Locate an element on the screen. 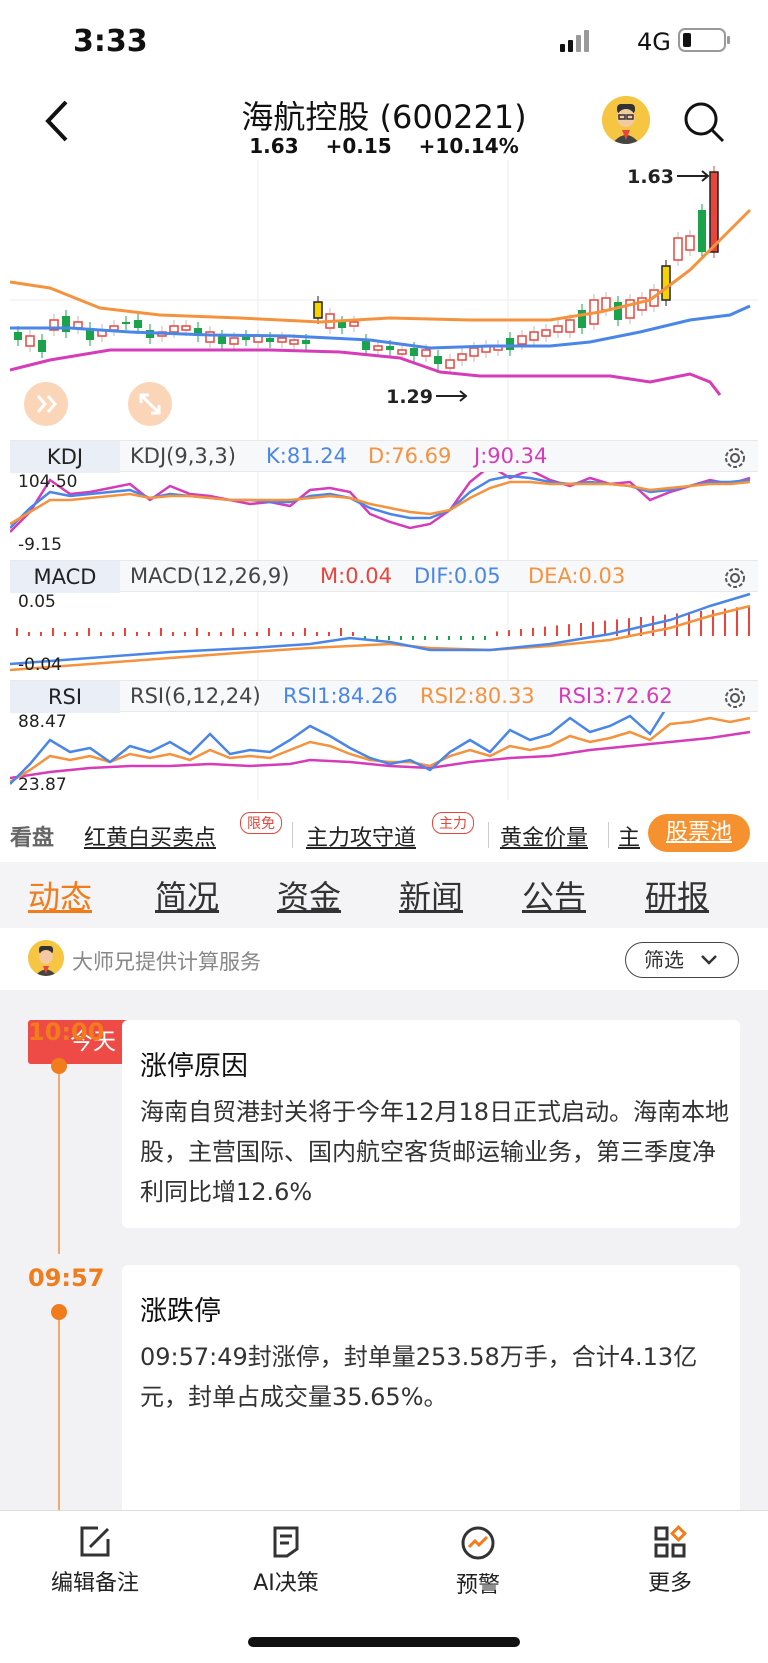 This screenshot has width=768, height=1663. stock-quote: 1.63 +0.15 +10.14% is located at coordinates (384, 146).